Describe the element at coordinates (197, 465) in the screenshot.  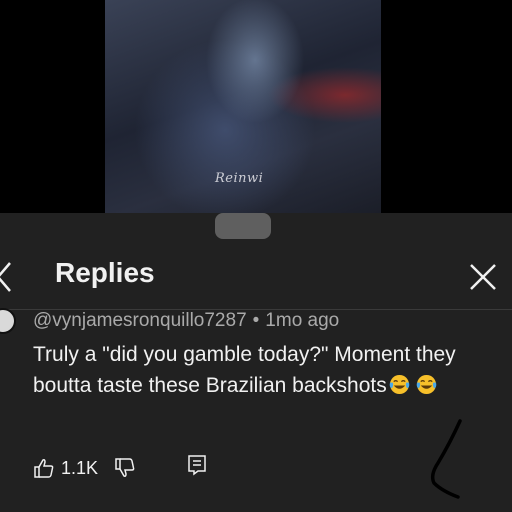
I see `reply-icon` at that location.